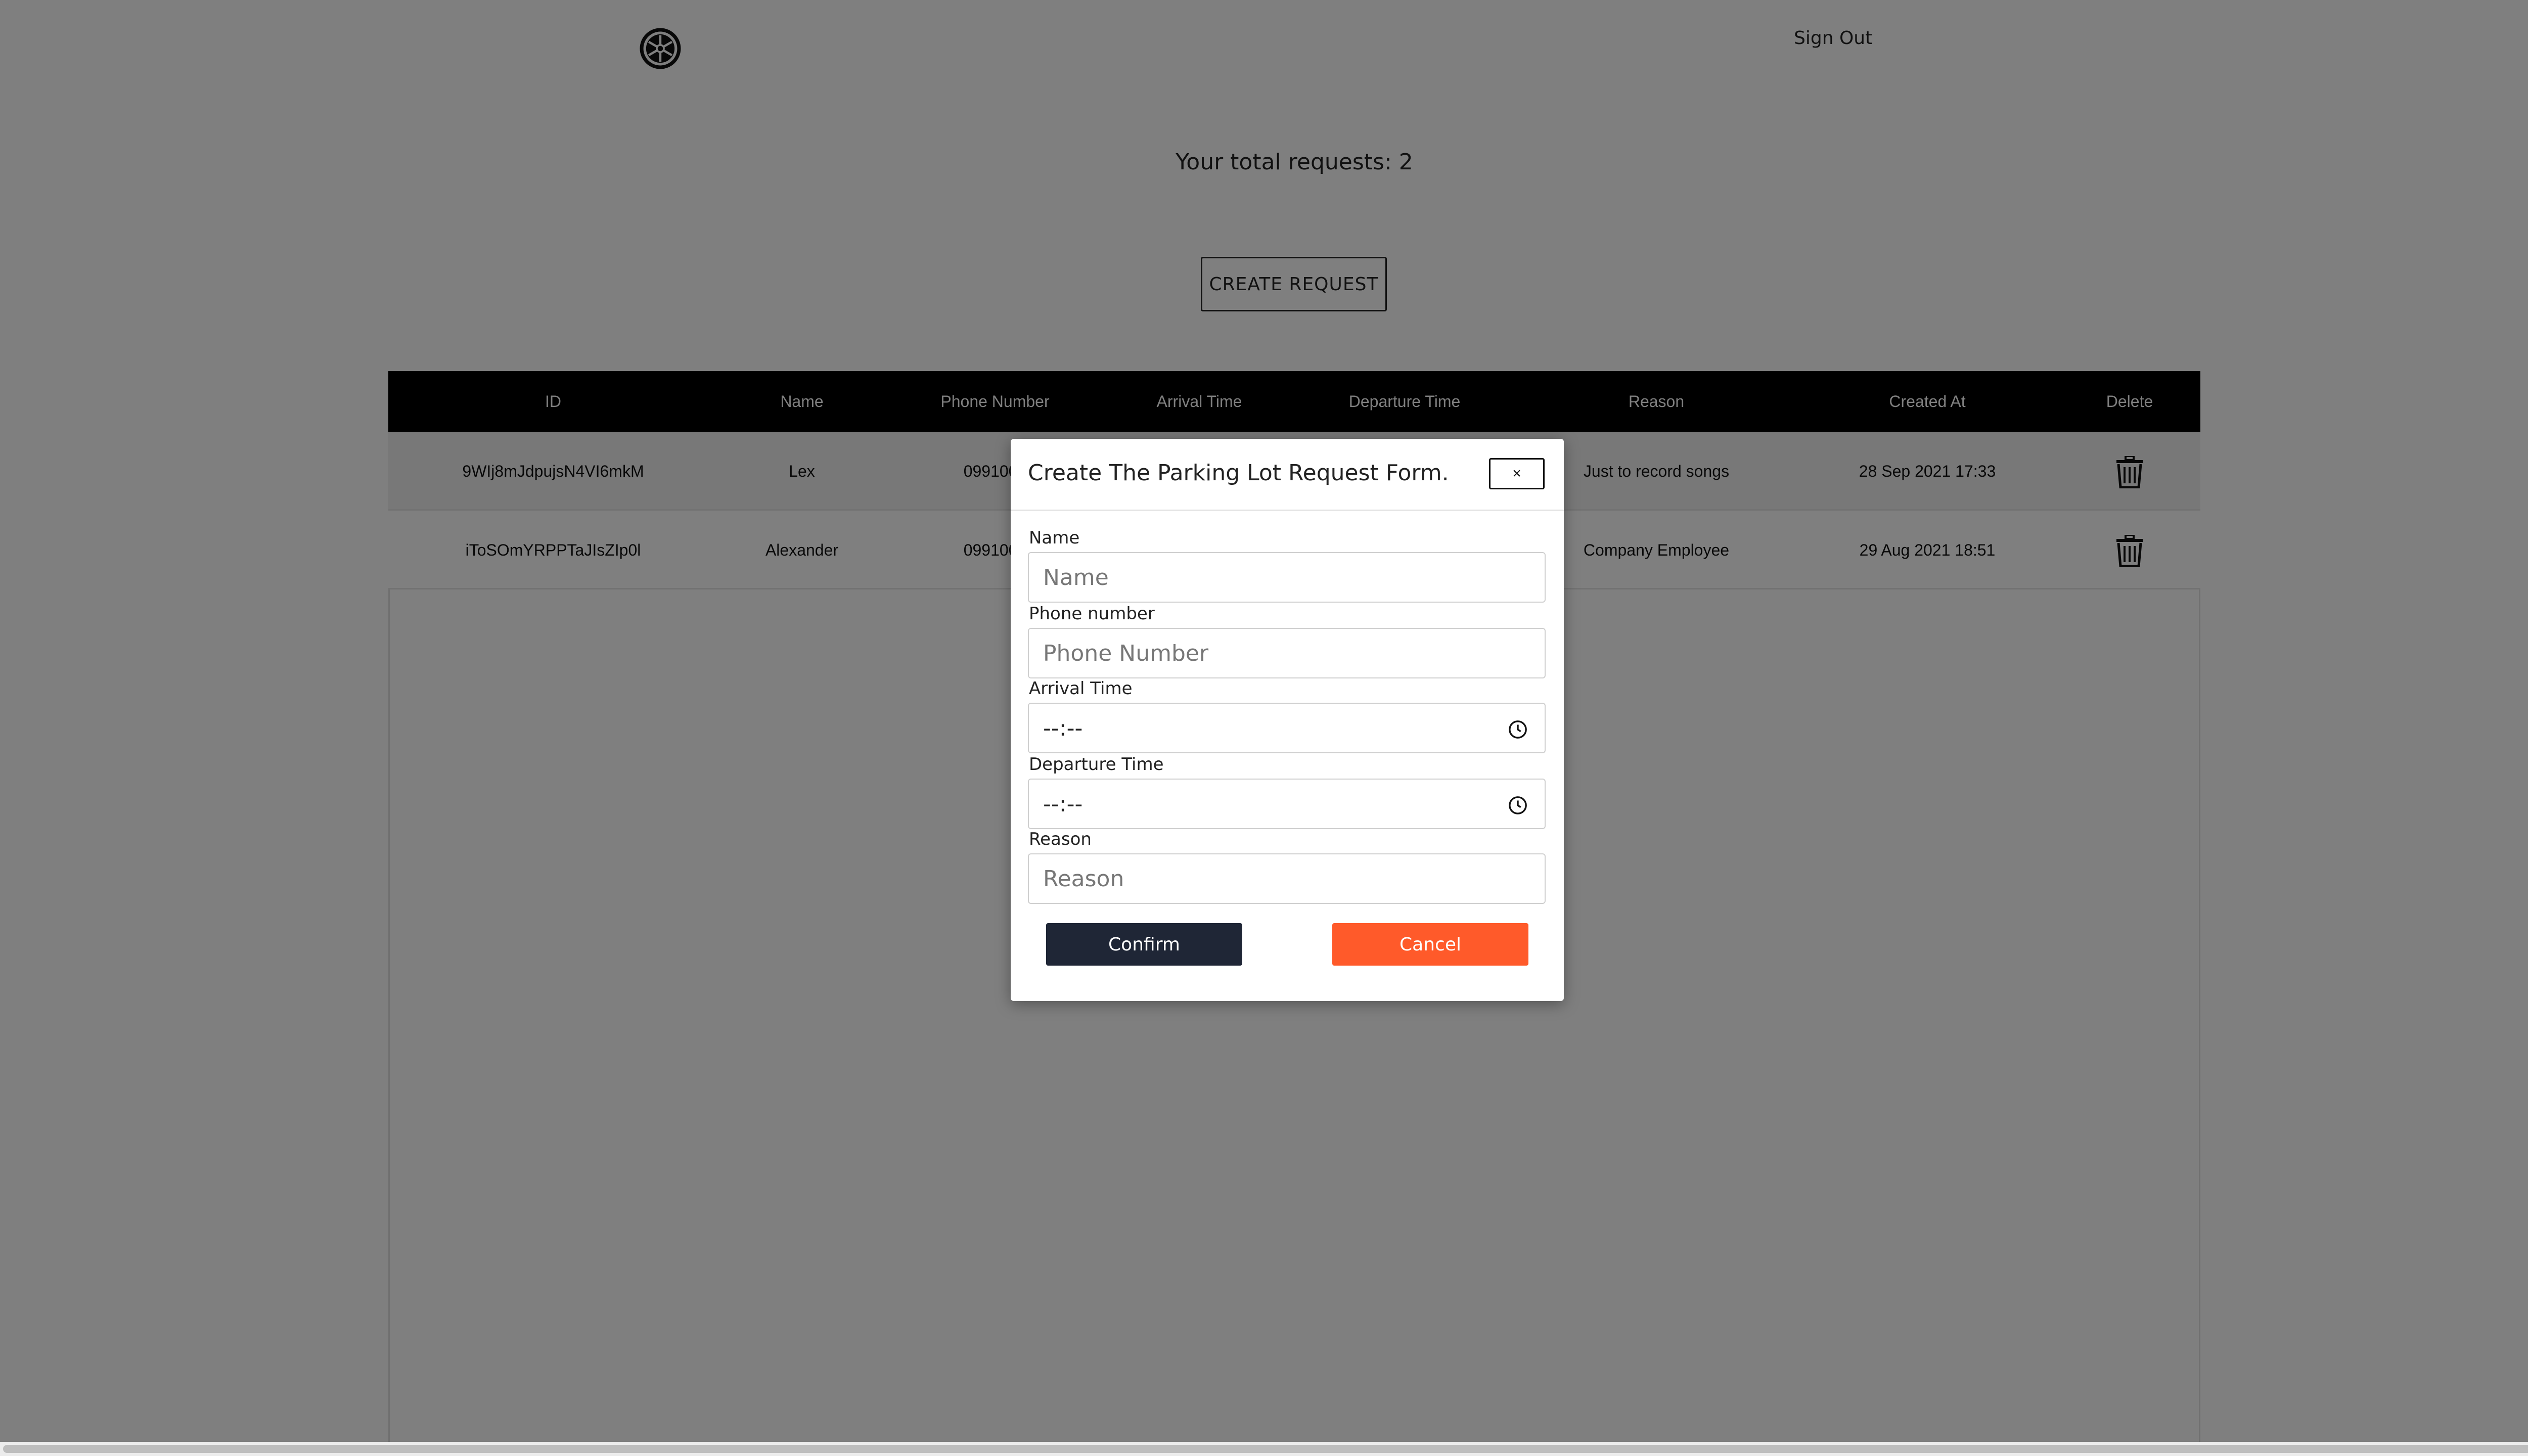  I want to click on name-label: Name, so click(1054, 538).